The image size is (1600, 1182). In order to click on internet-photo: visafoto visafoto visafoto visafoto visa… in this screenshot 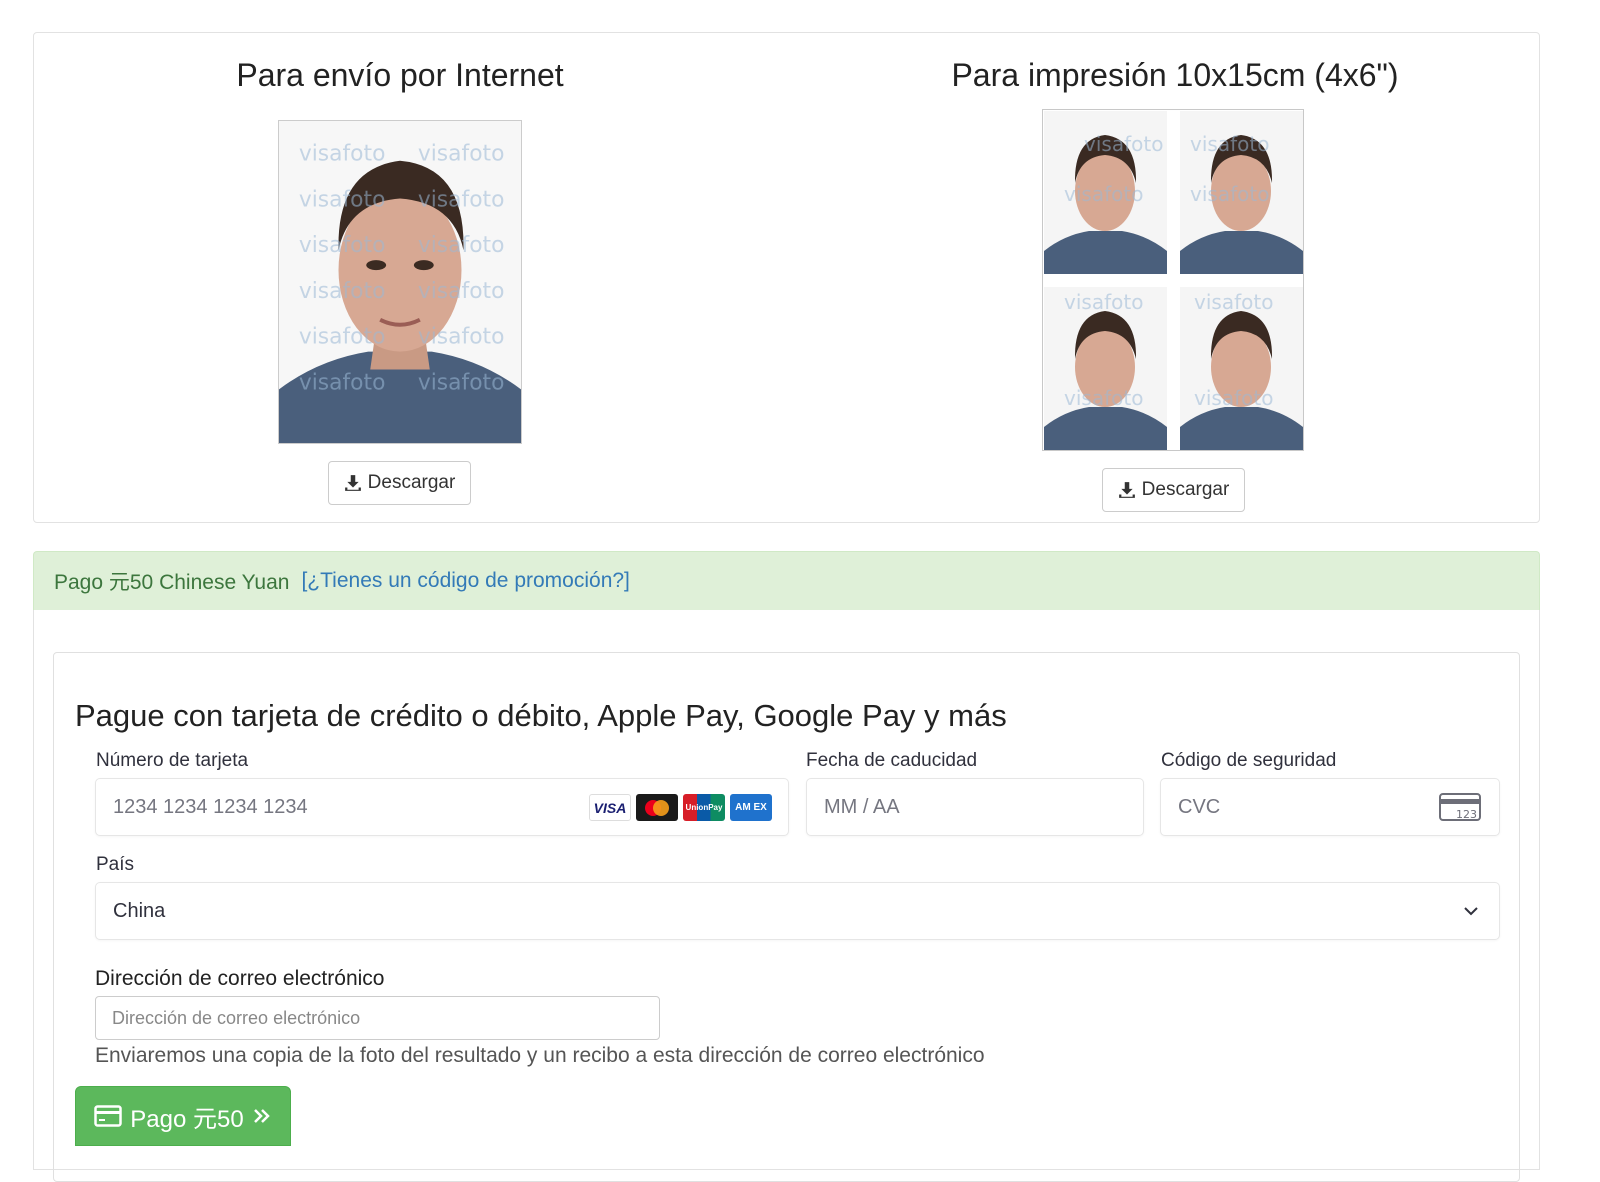, I will do `click(400, 282)`.